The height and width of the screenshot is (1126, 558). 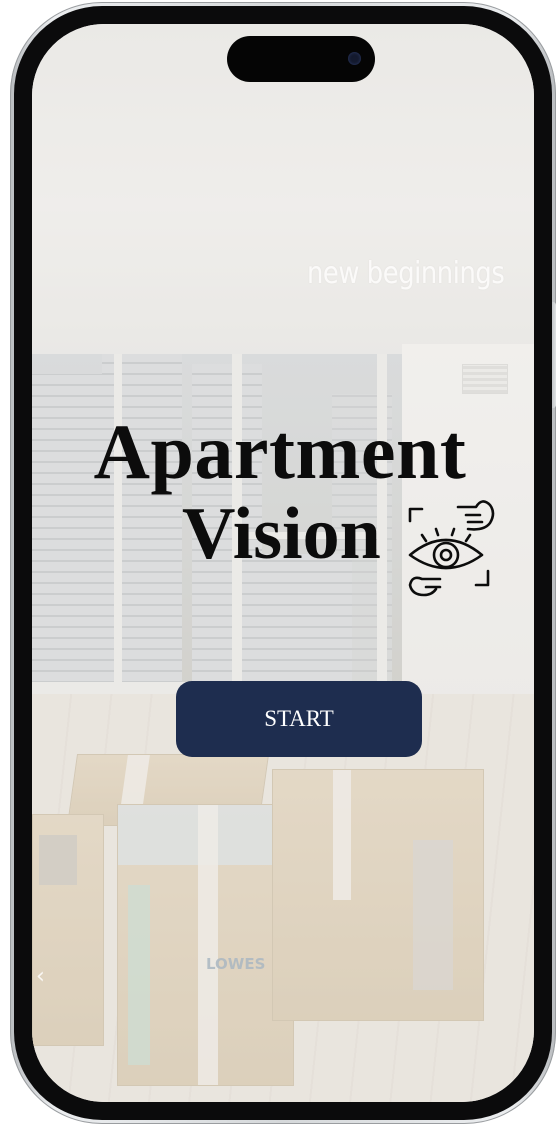 What do you see at coordinates (40, 976) in the screenshot?
I see `chevron-left-icon: ‹` at bounding box center [40, 976].